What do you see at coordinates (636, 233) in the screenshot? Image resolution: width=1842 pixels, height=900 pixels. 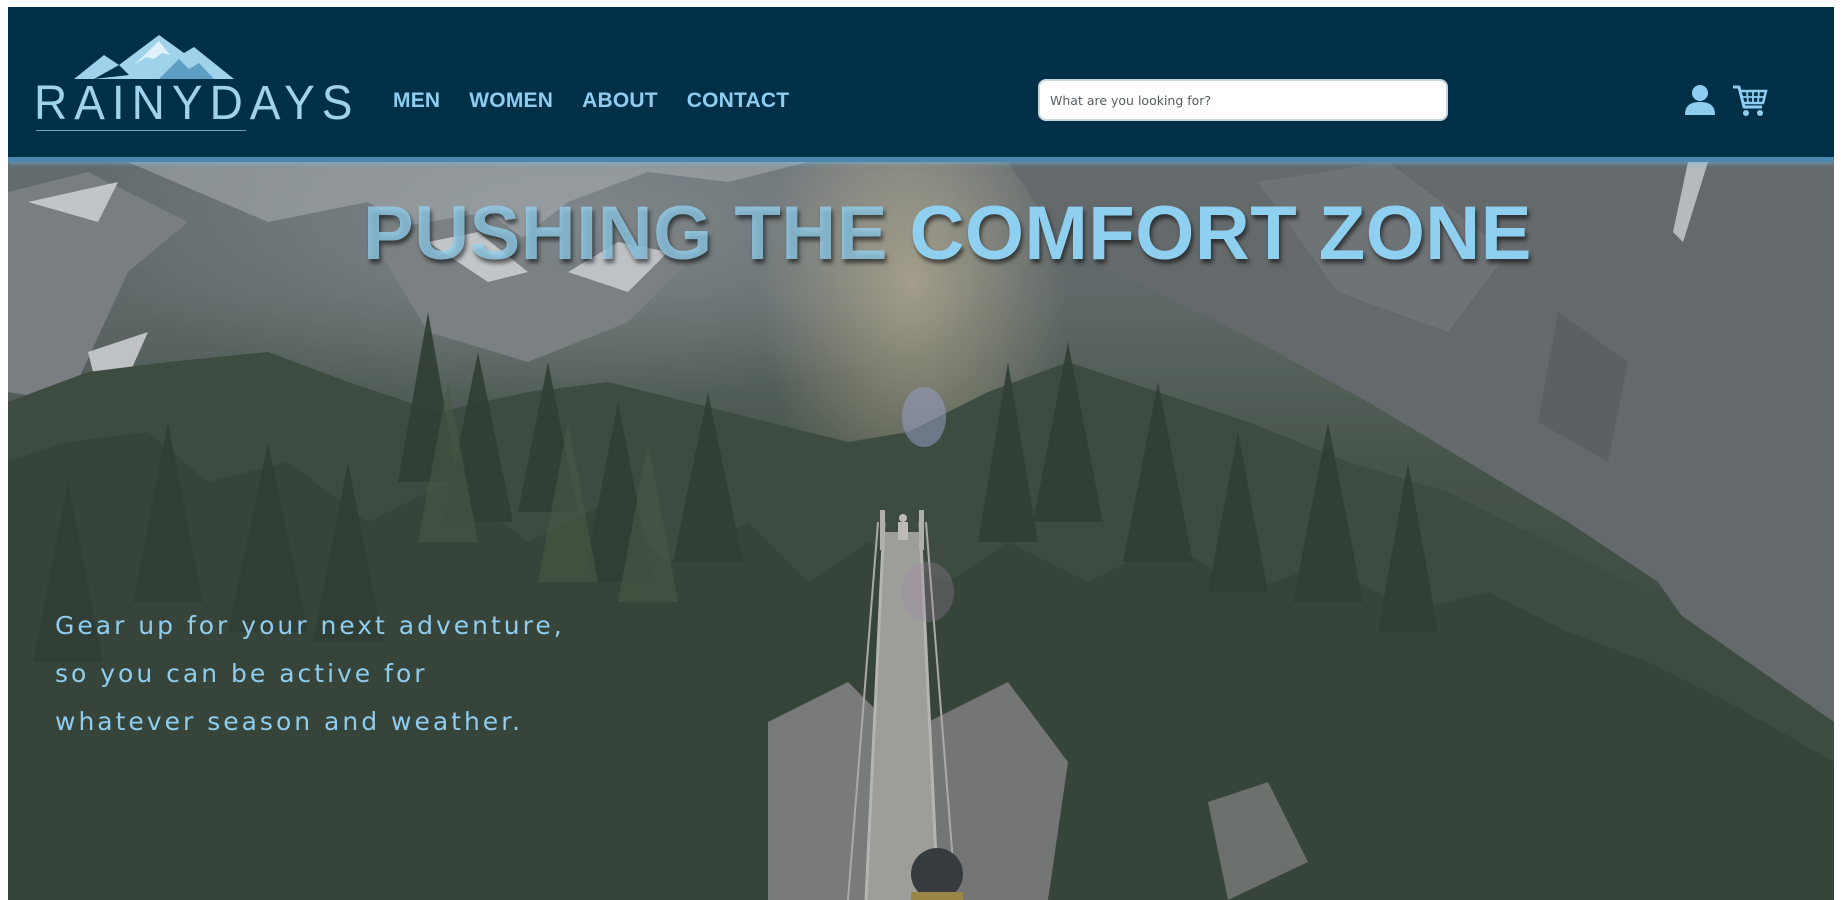 I see `headline-light: PUSHING THE` at bounding box center [636, 233].